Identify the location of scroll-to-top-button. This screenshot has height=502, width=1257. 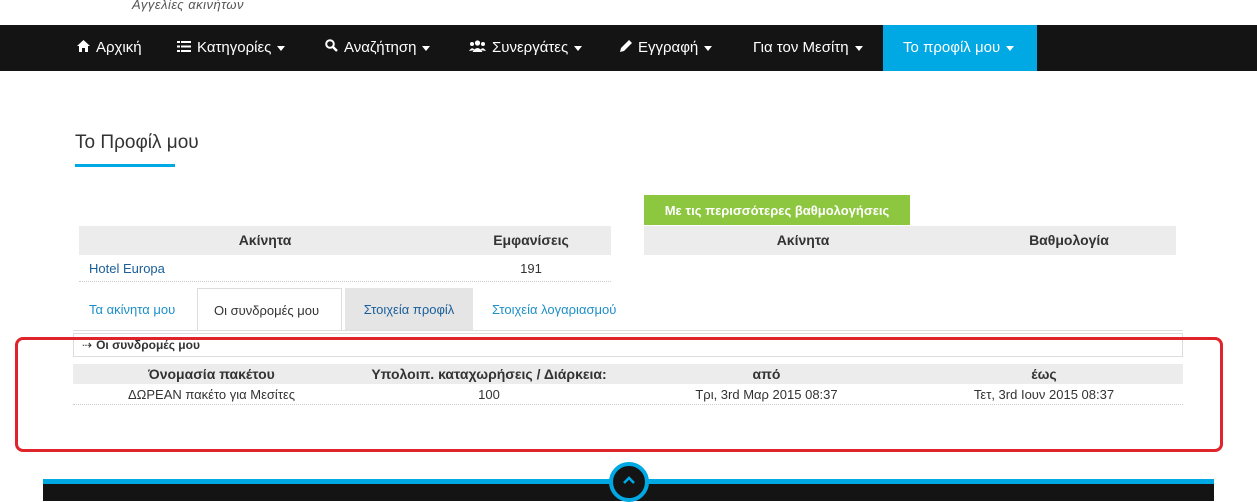
(629, 482).